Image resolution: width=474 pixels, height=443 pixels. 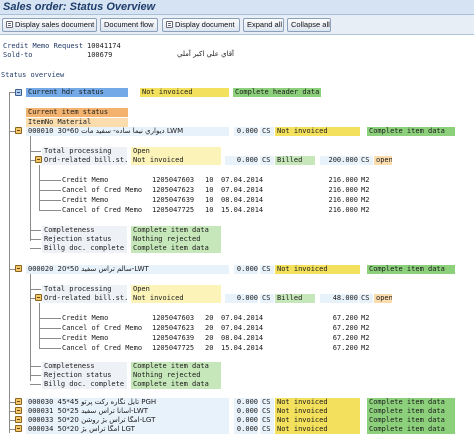 What do you see at coordinates (206, 54) in the screenshot?
I see `customer-name: آقاي علي اكبر آملي` at bounding box center [206, 54].